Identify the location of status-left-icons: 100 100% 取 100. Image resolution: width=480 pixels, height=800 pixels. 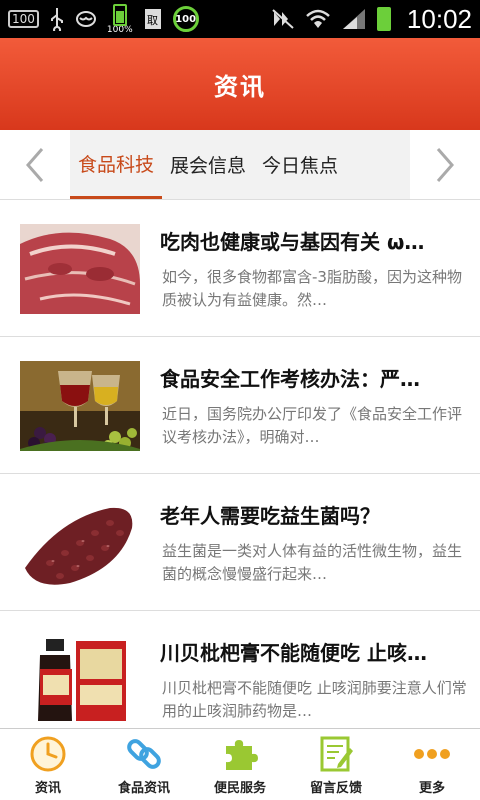
(103, 19).